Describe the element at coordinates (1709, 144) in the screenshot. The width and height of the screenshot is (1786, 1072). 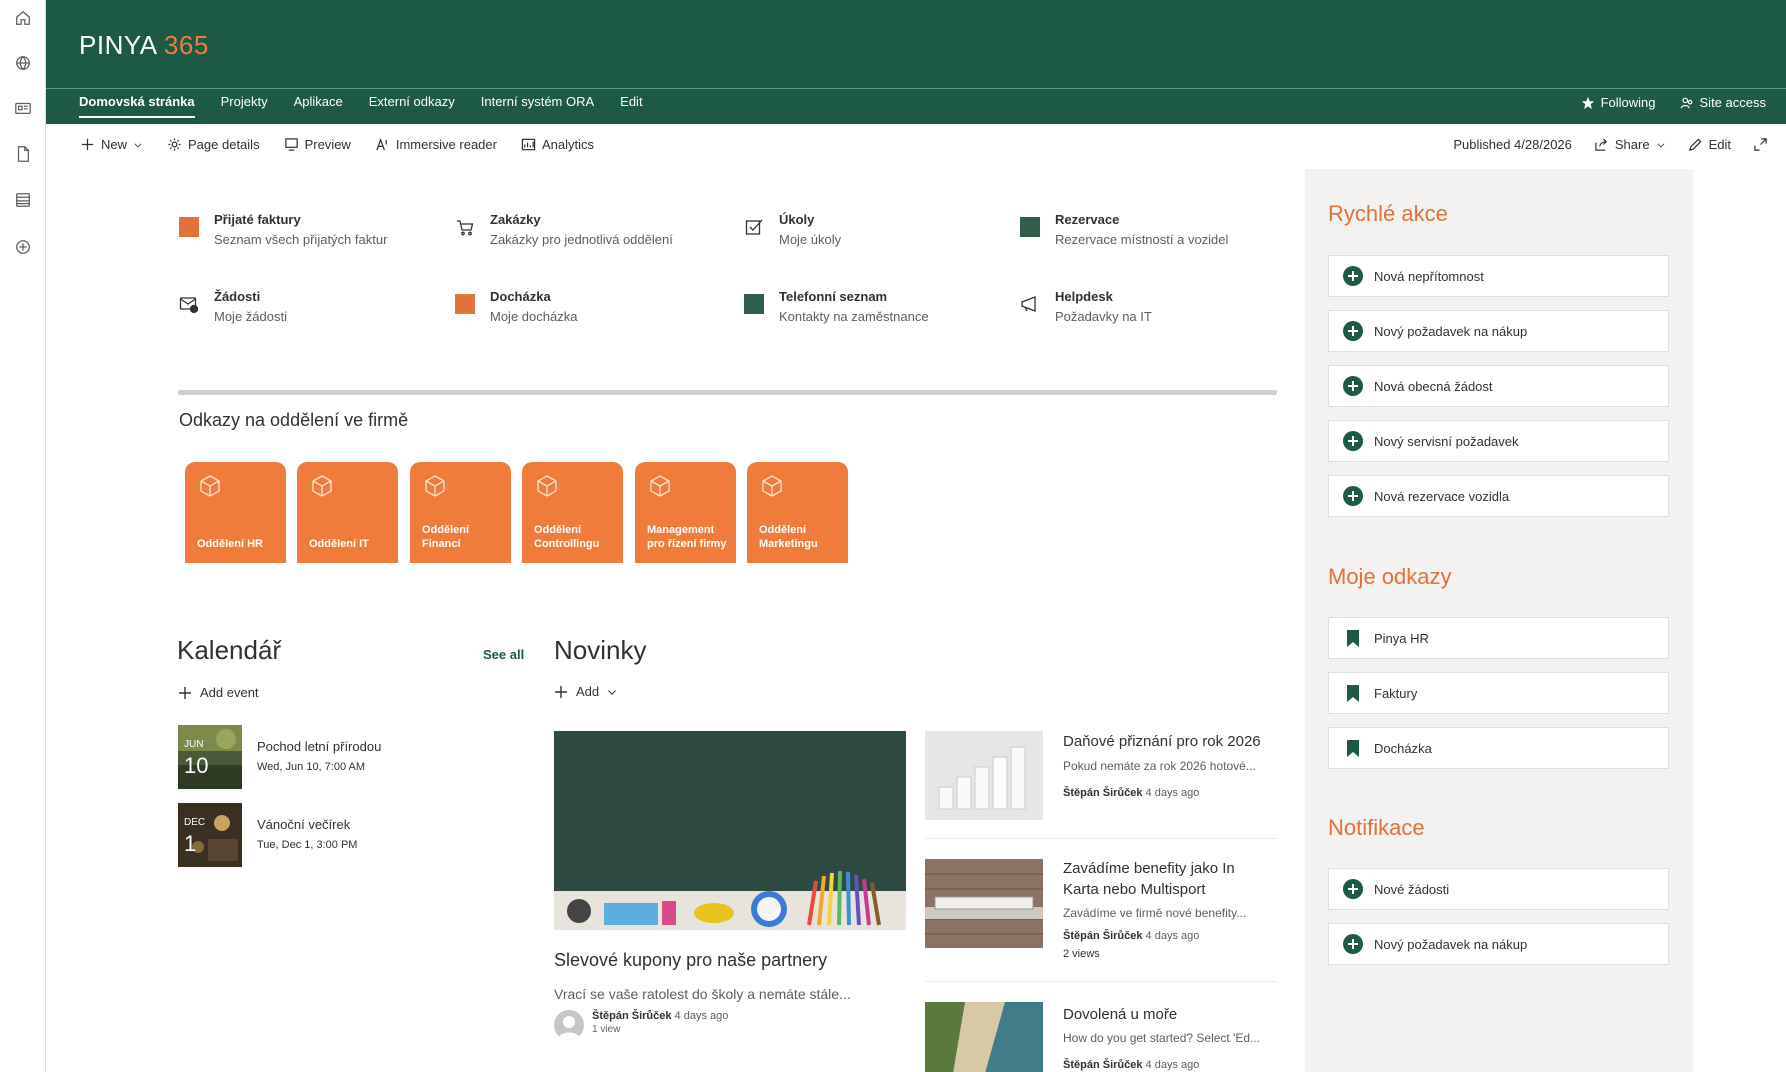
I see `edit-button: Edit` at that location.